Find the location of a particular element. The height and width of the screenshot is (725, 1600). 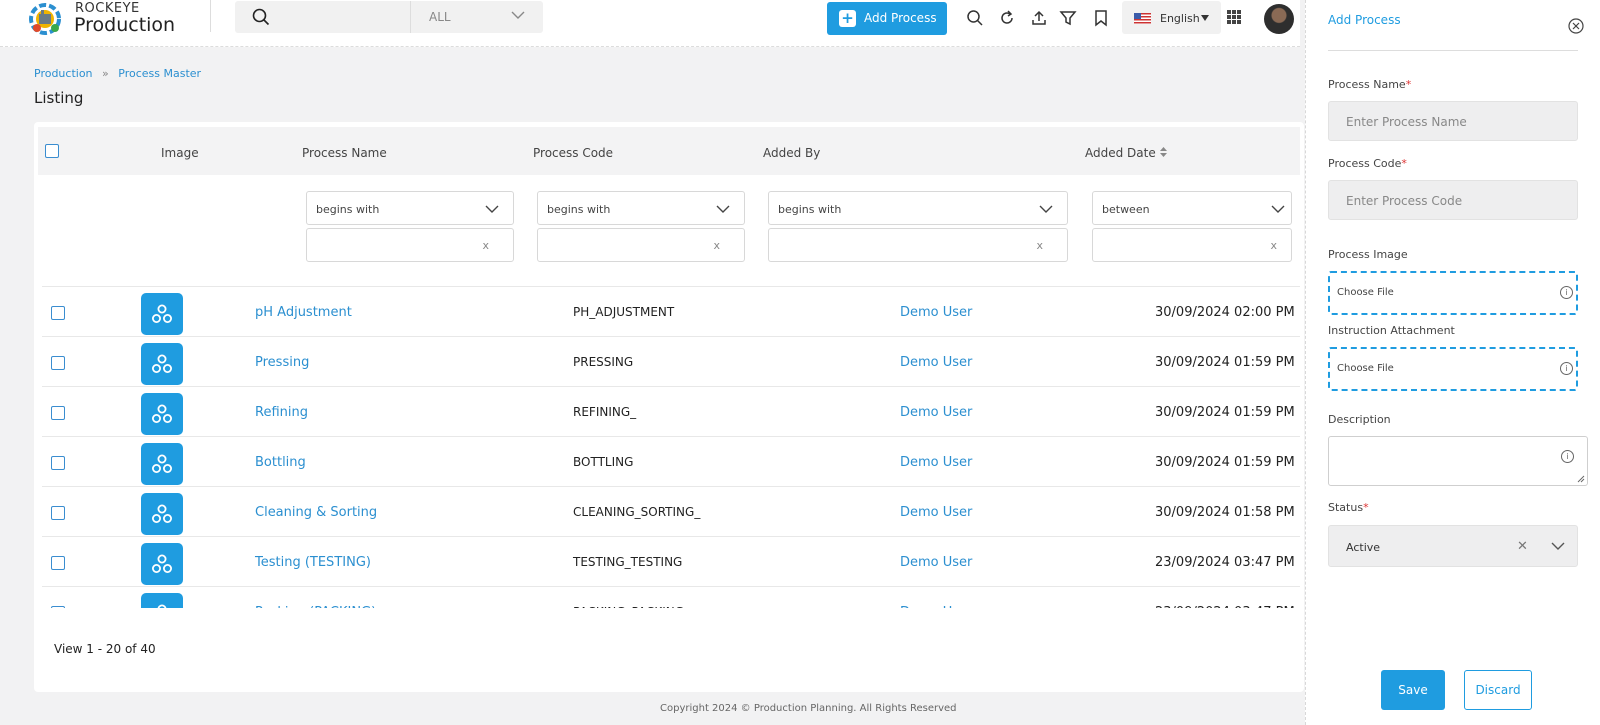

filter-date-input: x is located at coordinates (1192, 245).